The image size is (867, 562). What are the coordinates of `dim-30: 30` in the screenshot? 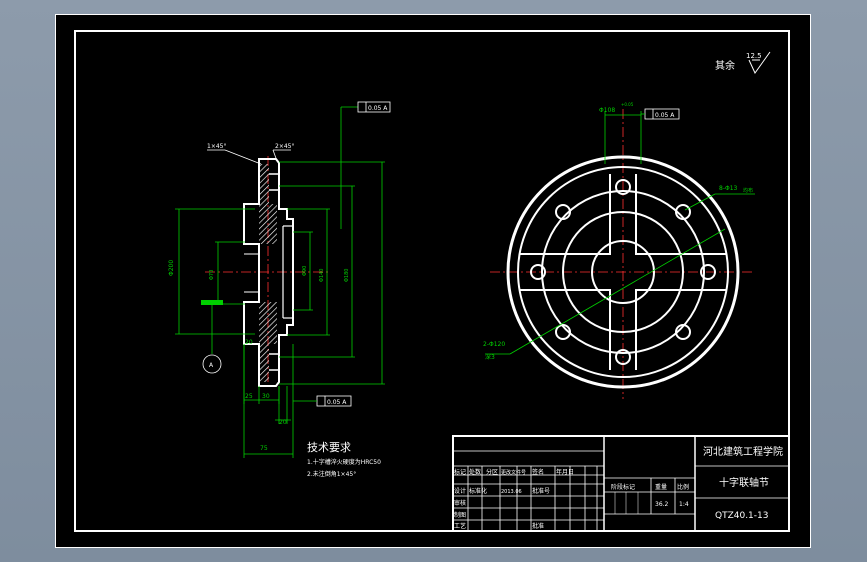 It's located at (266, 396).